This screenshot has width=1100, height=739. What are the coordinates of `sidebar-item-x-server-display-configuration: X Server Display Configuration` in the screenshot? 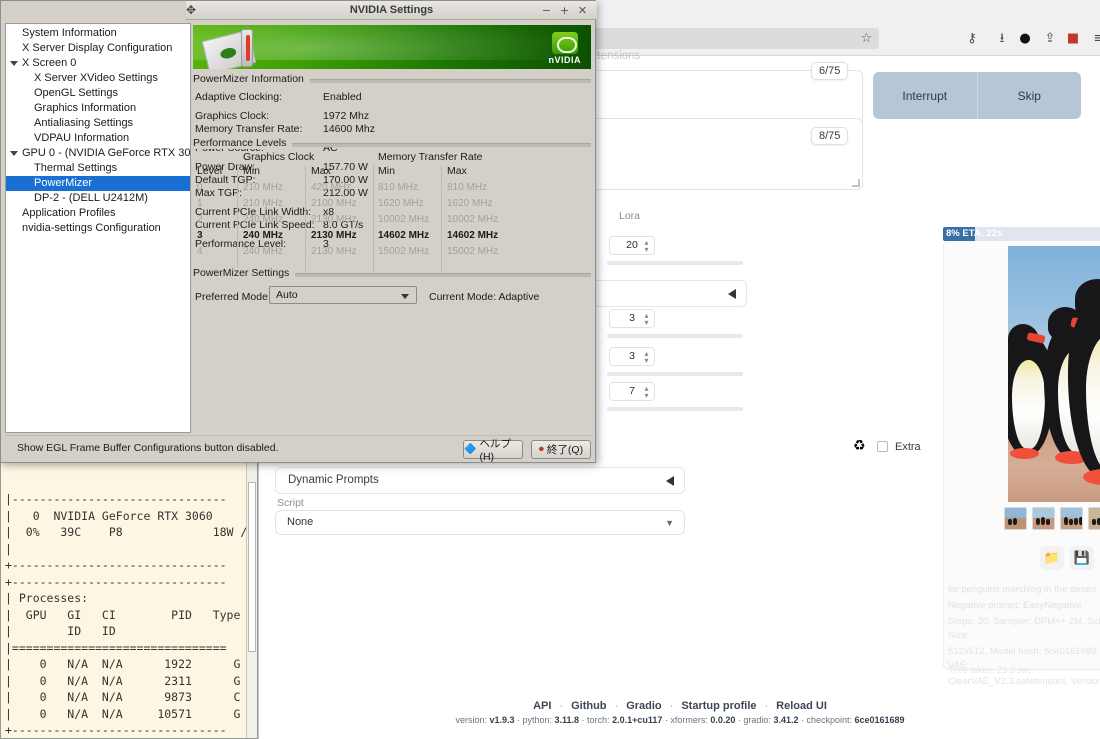 It's located at (98, 48).